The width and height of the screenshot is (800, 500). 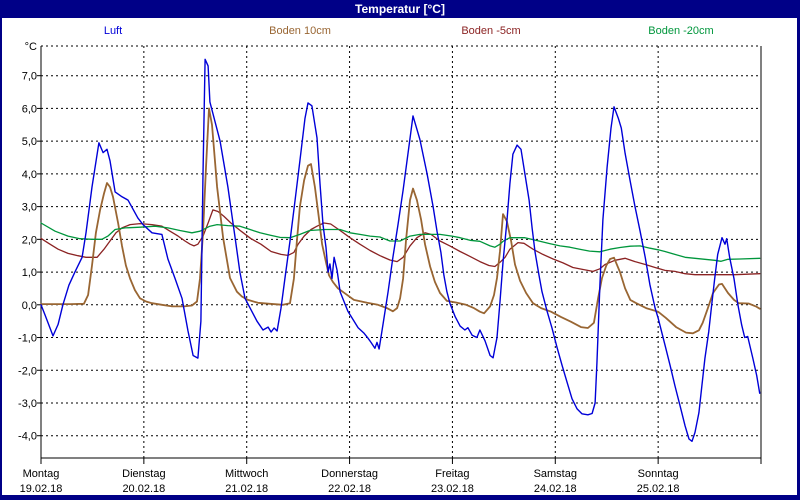 I want to click on x-date-label: 24.02.18, so click(x=555, y=489).